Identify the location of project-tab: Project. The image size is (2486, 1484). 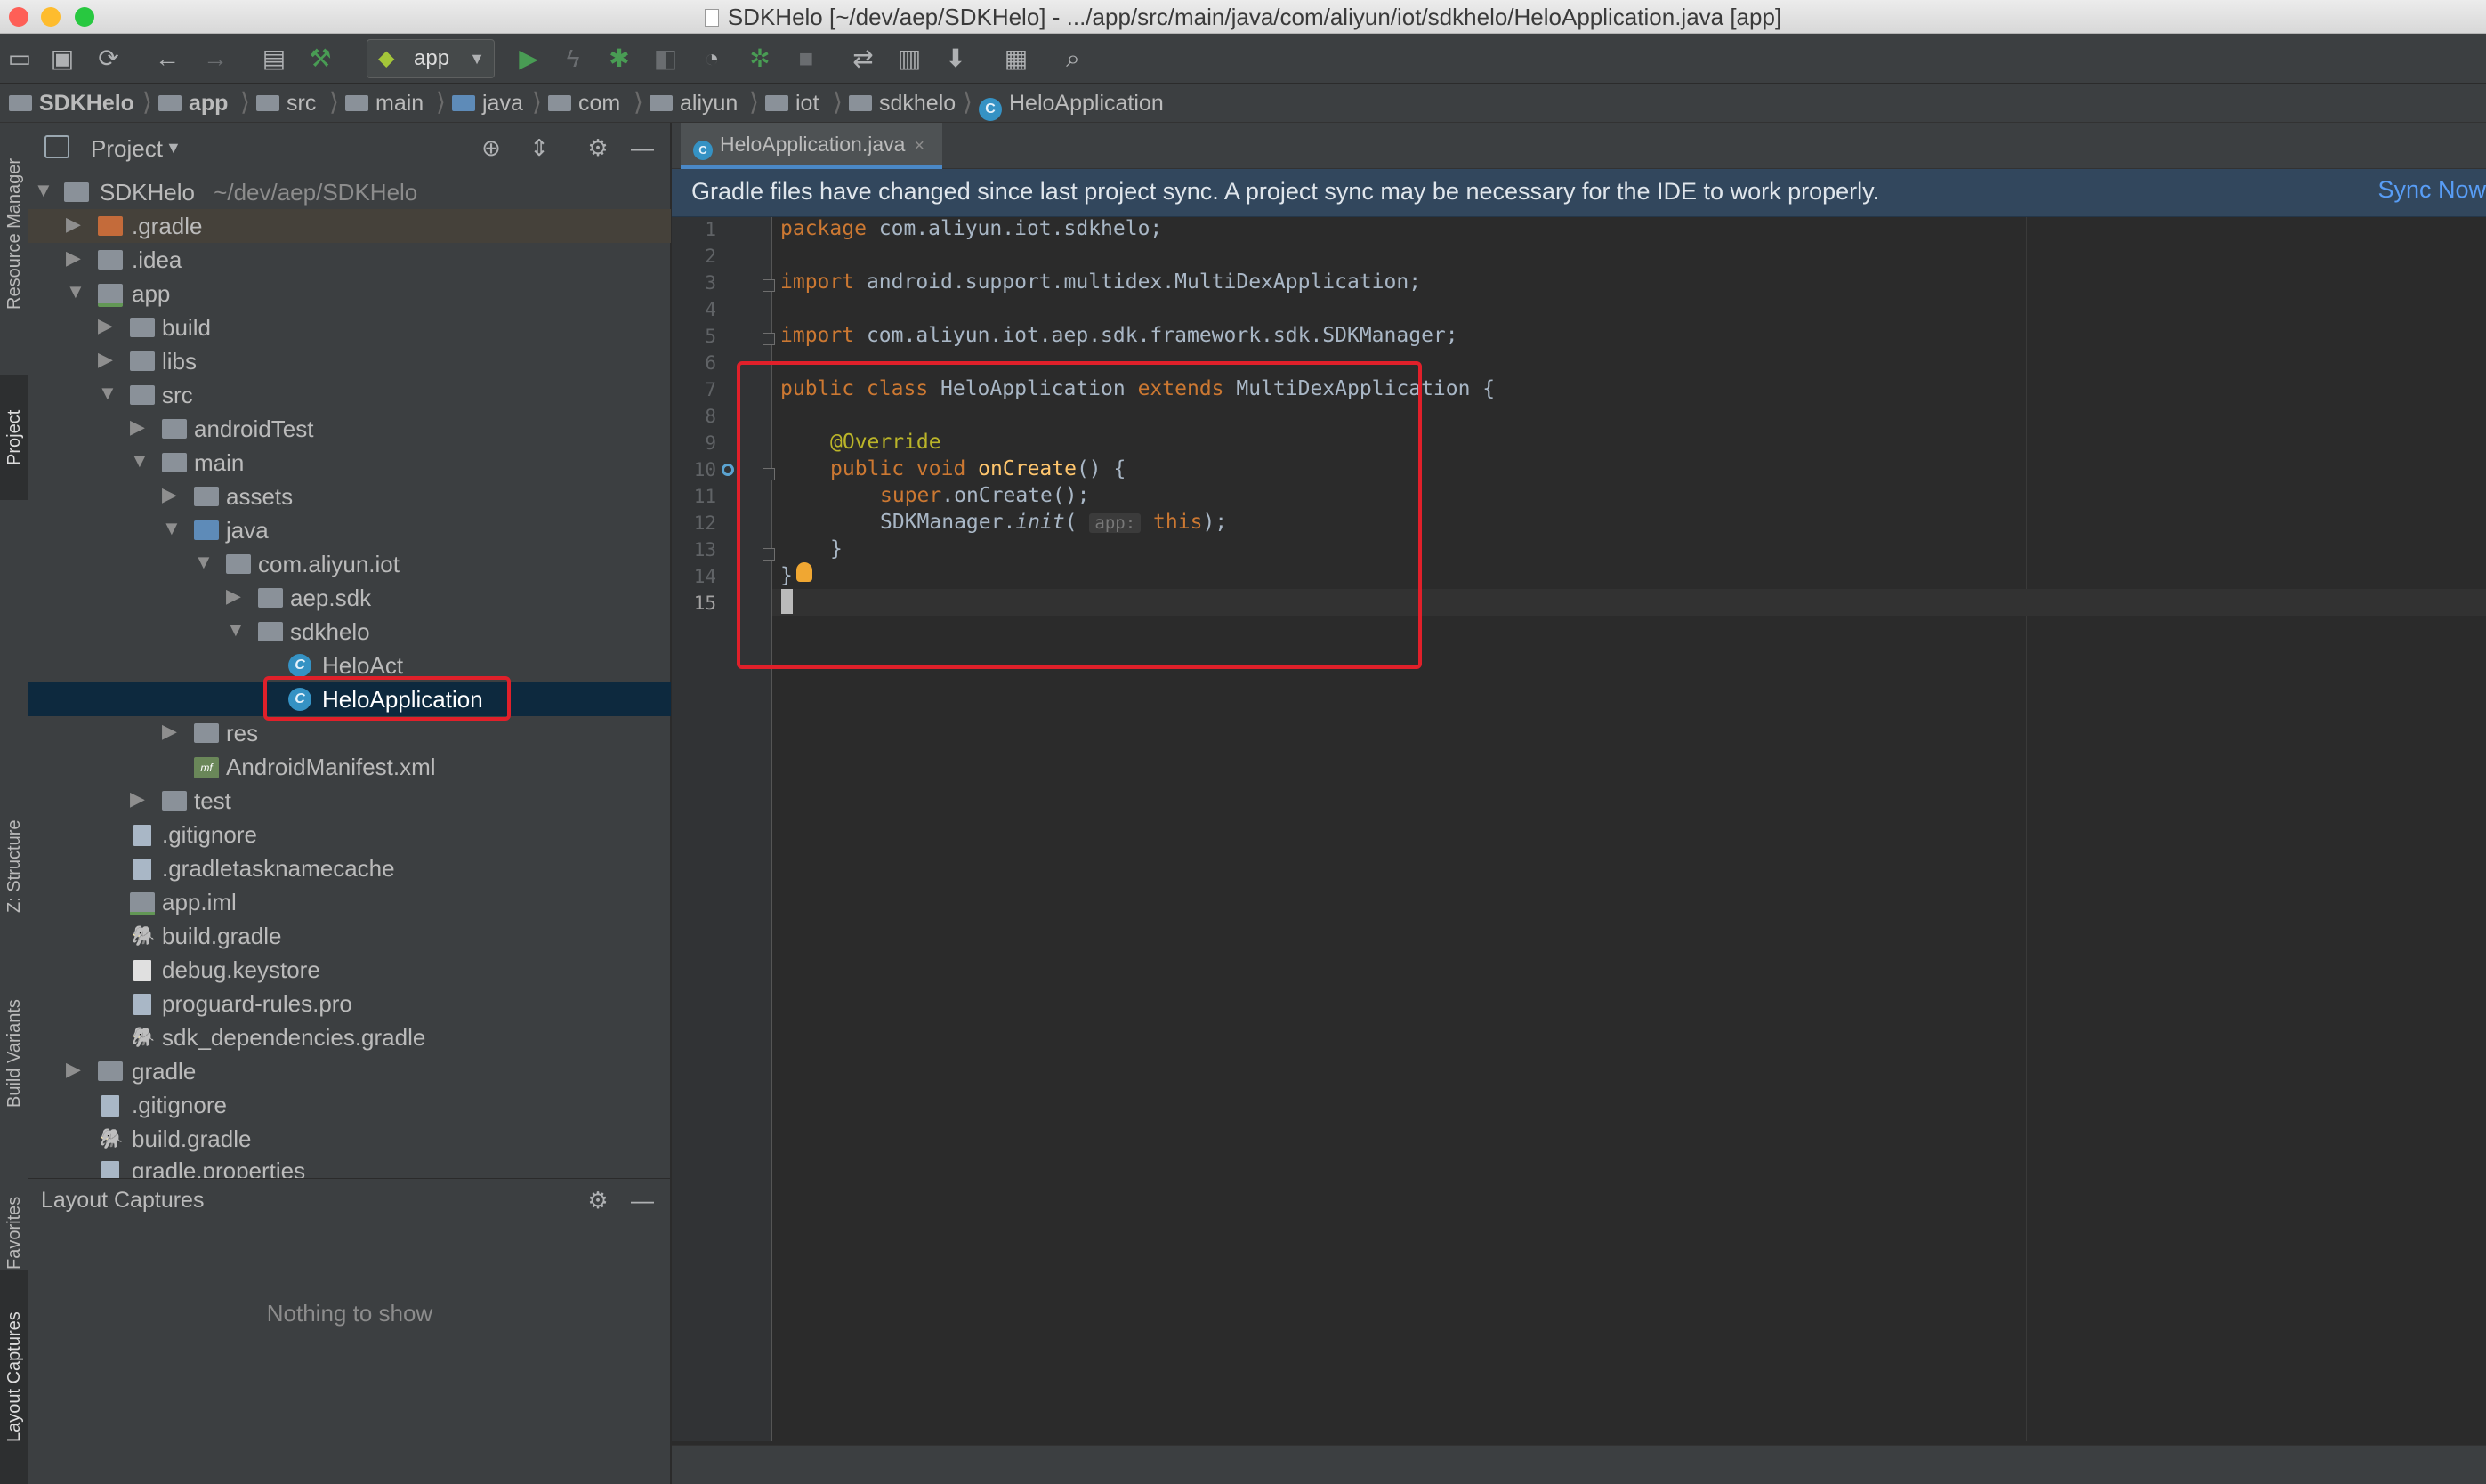
(14, 437).